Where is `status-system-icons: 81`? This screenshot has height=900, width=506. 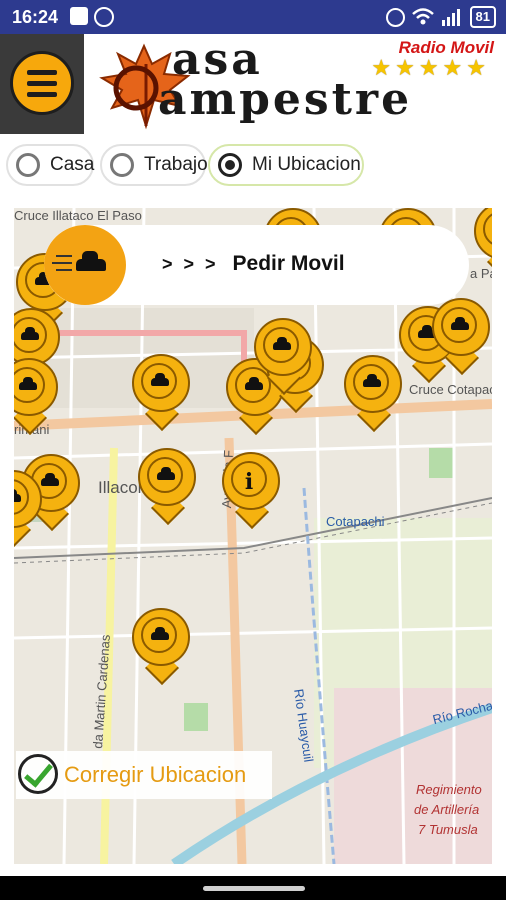 status-system-icons: 81 is located at coordinates (440, 17).